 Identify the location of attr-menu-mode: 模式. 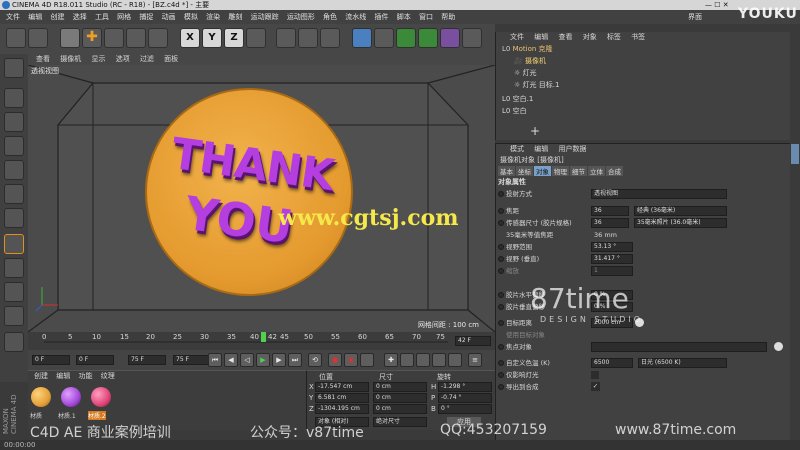
(517, 149).